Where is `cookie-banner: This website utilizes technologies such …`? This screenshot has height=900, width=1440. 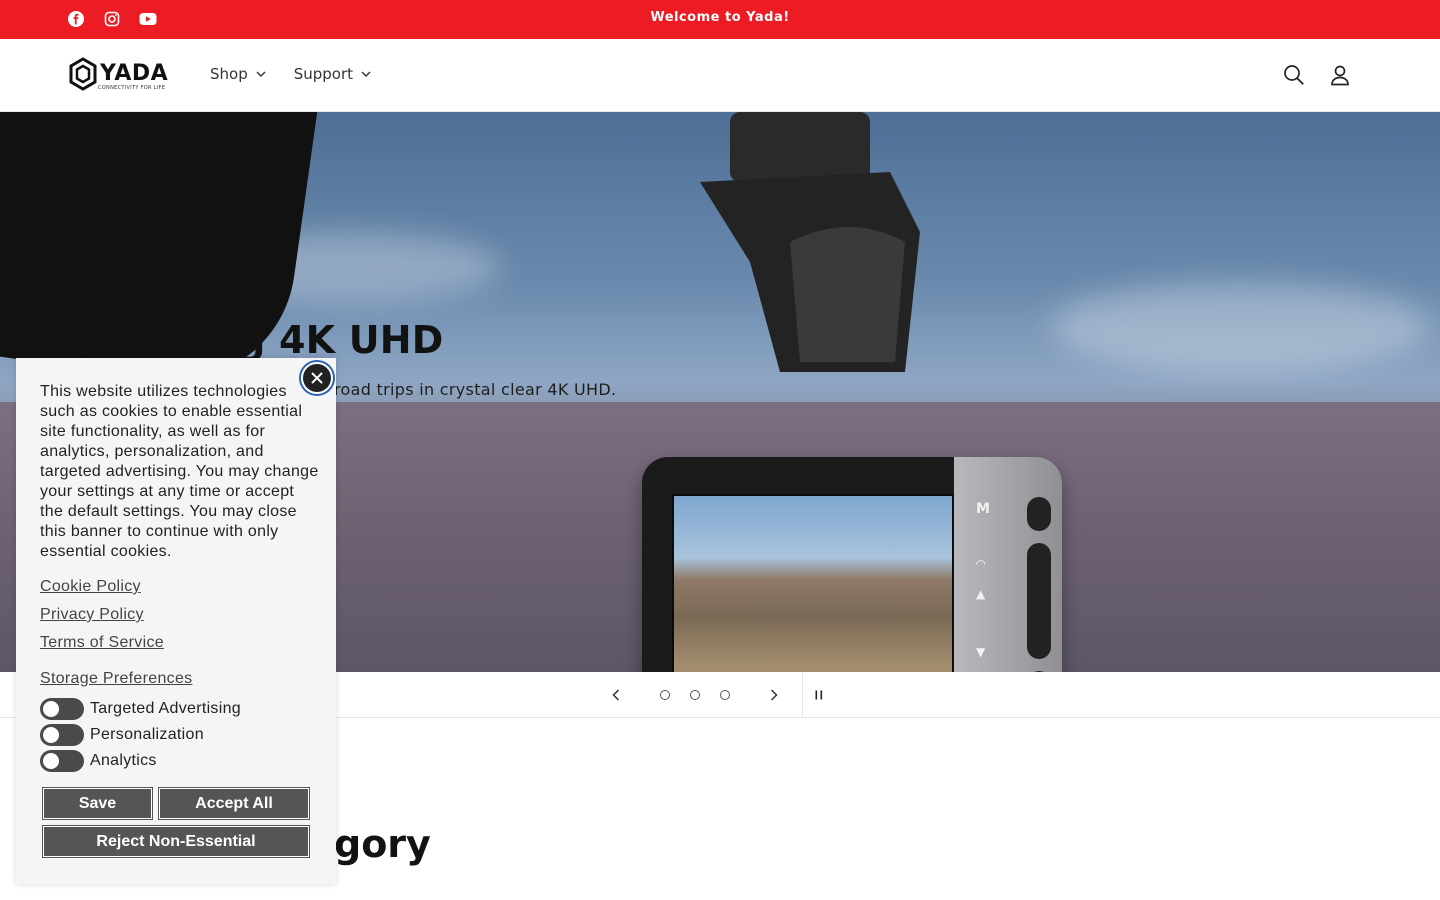 cookie-banner: This website utilizes technologies such … is located at coordinates (176, 621).